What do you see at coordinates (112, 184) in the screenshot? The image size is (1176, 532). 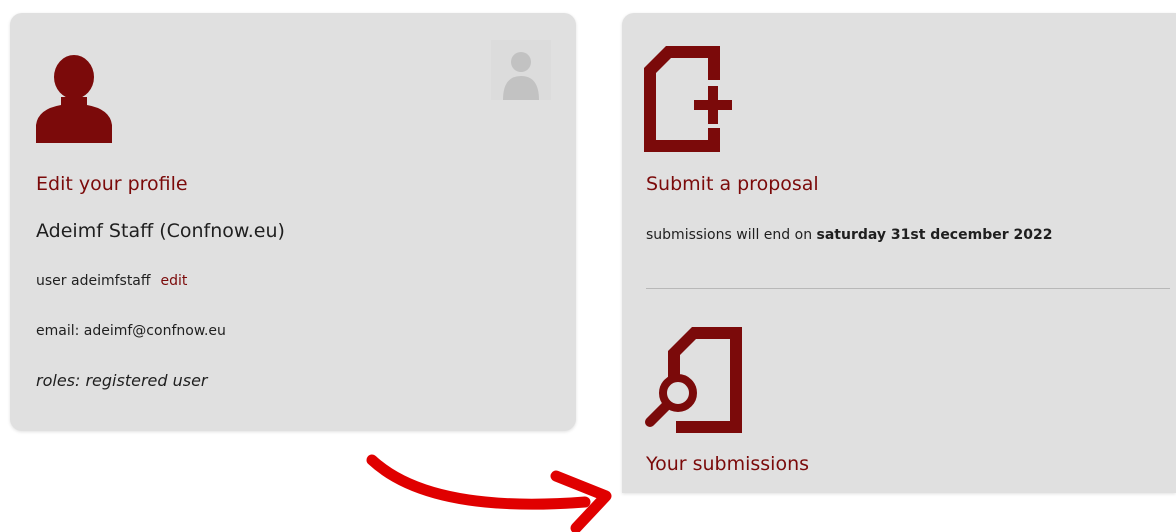 I see `edit-profile-link: Edit your profile` at bounding box center [112, 184].